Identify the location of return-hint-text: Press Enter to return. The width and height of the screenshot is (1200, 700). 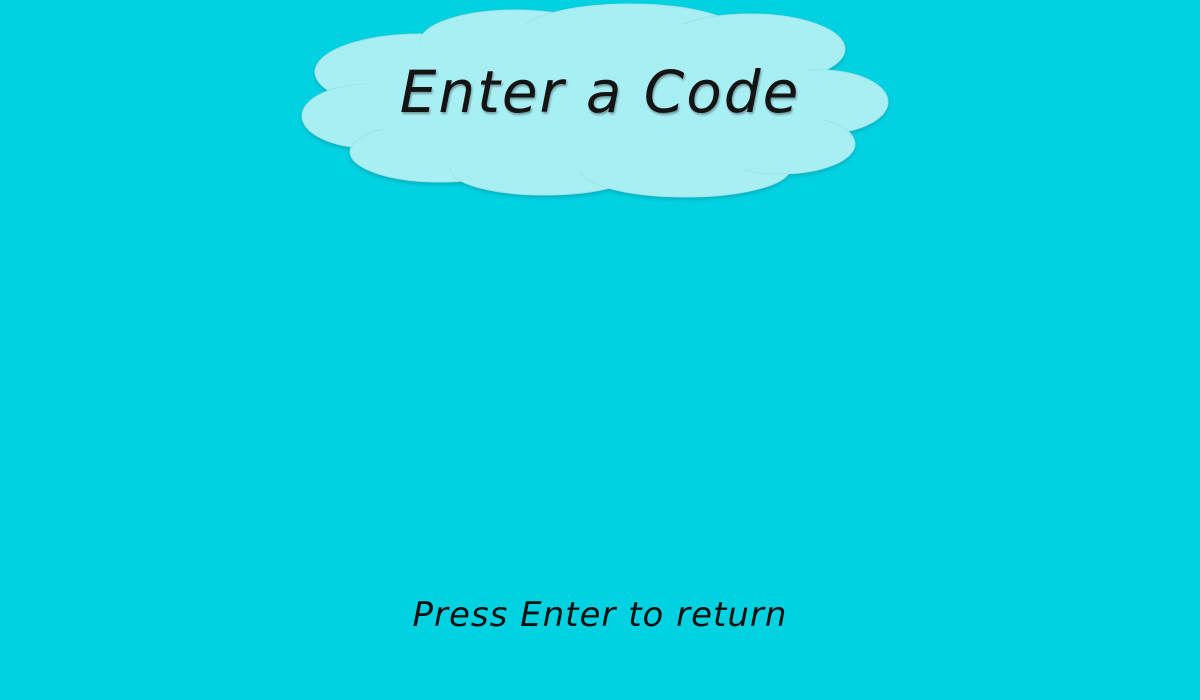
(600, 615).